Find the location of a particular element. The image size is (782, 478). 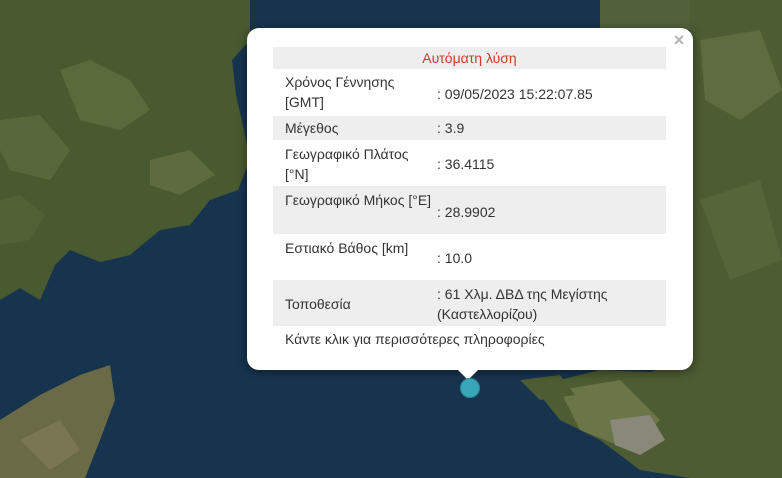

more-info-link: Κάντε κλικ για περισσότερες πληροφορίες is located at coordinates (415, 339).